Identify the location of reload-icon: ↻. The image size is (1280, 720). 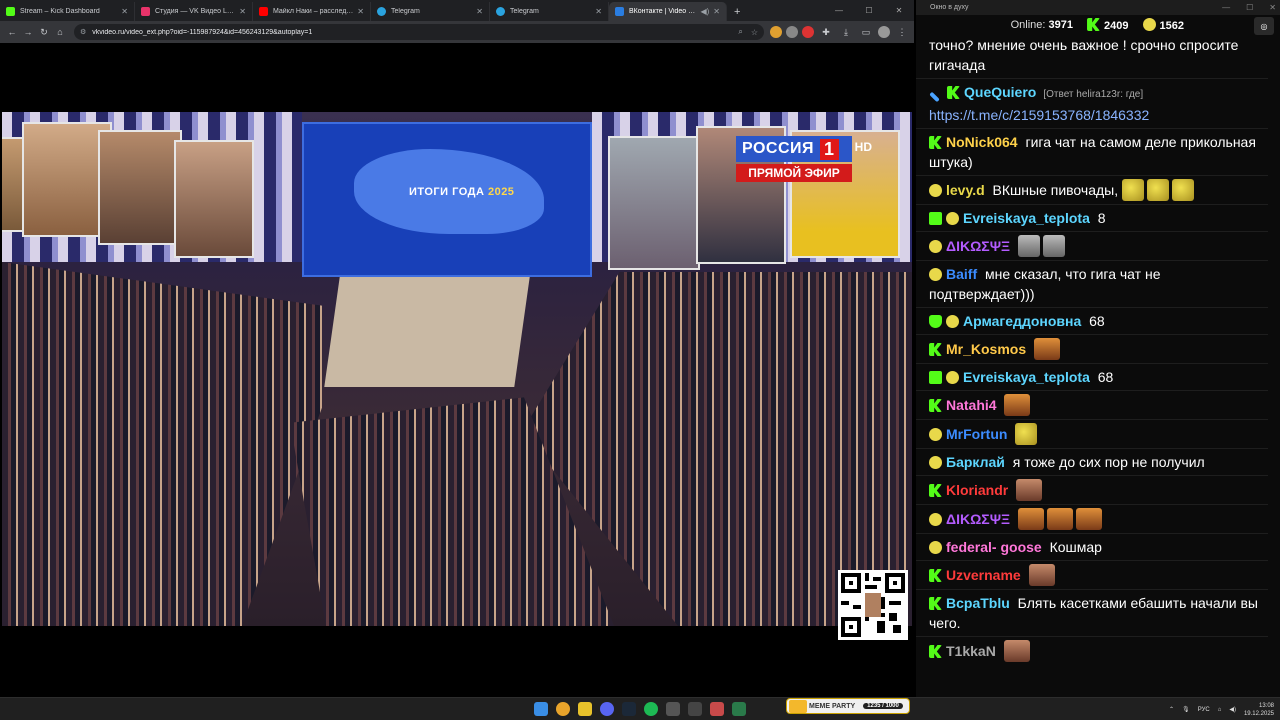
(44, 32).